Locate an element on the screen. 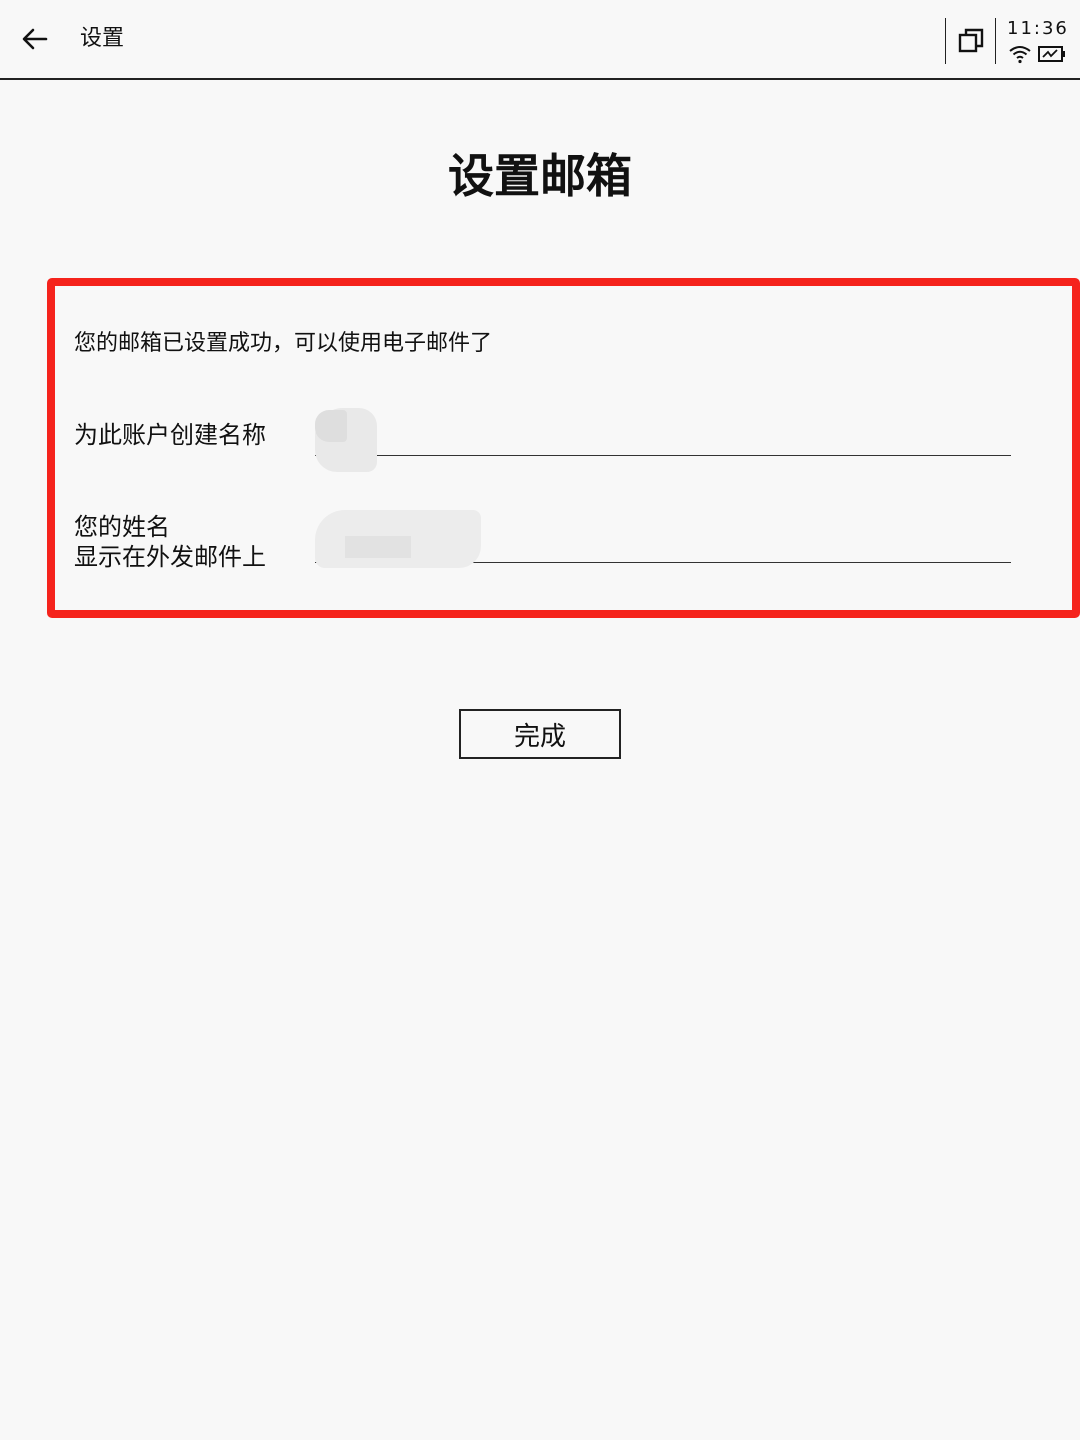  account-name-label: 为此账户创建名称 is located at coordinates (170, 435).